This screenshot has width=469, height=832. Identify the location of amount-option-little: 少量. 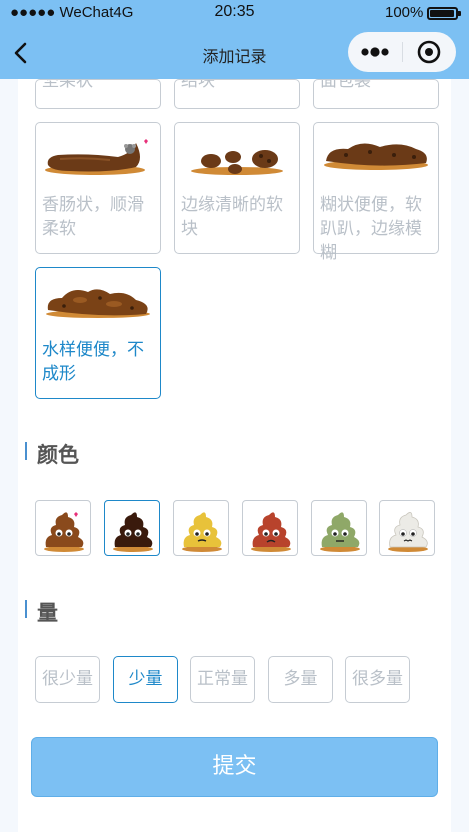
(145, 679).